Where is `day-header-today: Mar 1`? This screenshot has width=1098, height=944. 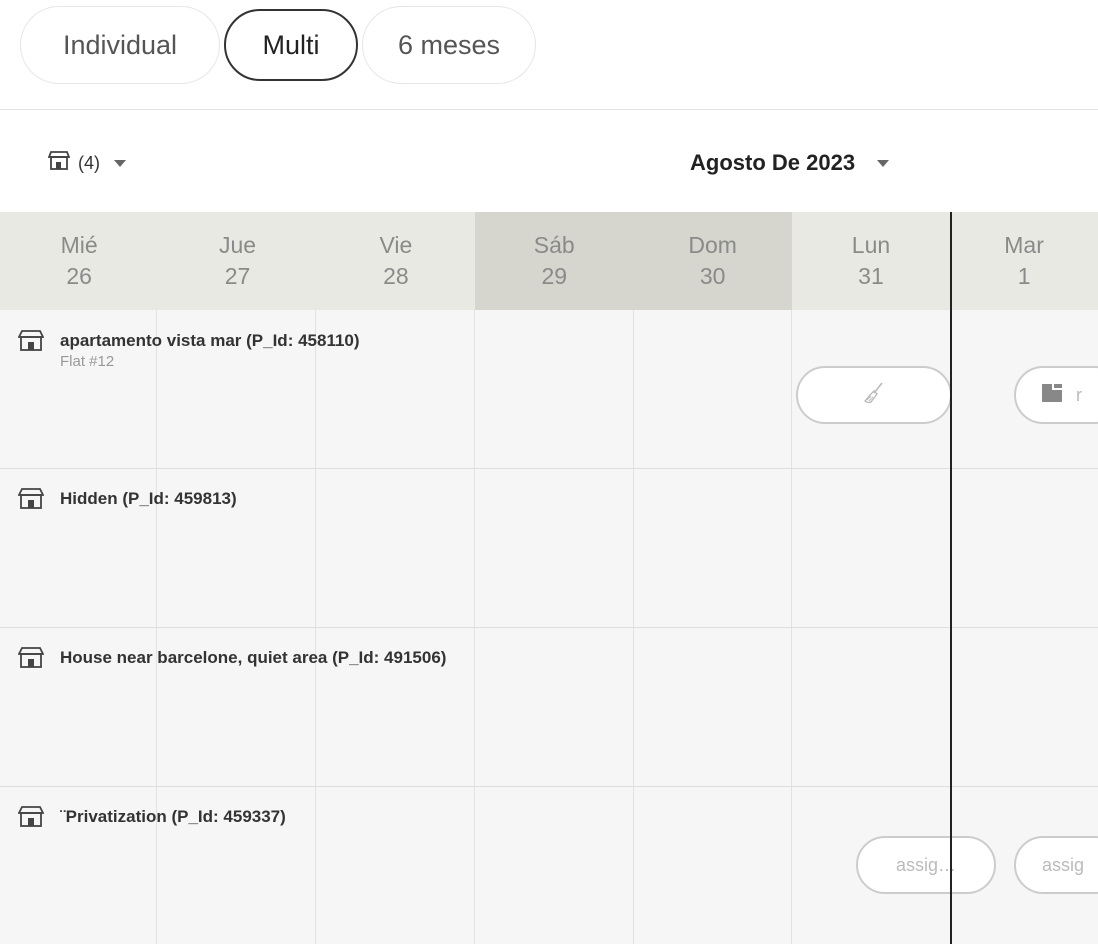
day-header-today: Mar 1 is located at coordinates (1024, 261).